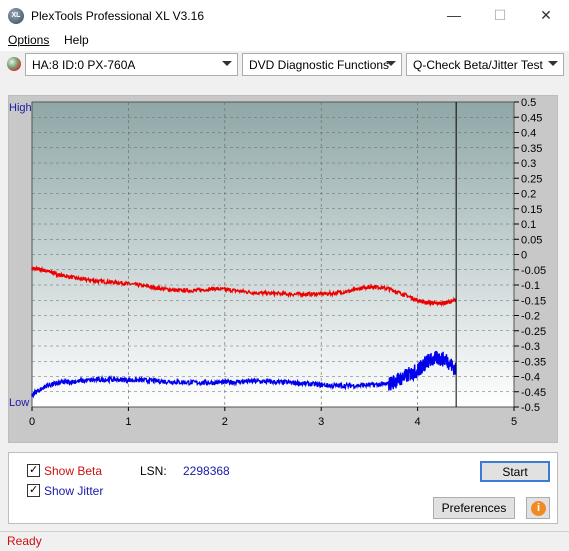 This screenshot has width=569, height=551. Describe the element at coordinates (530, 408) in the screenshot. I see `y-tick-label: -0.5` at that location.